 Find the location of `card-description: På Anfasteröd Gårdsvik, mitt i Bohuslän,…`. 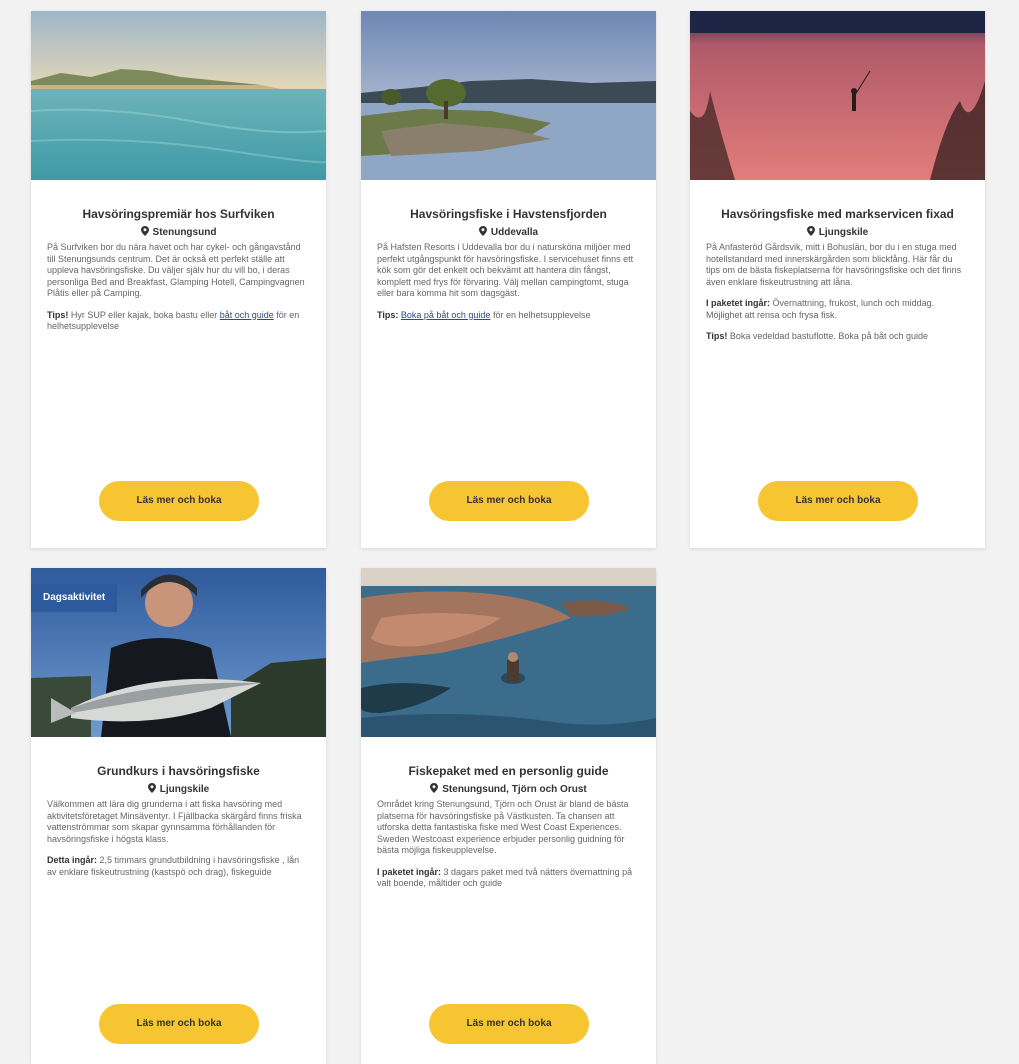

card-description: På Anfasteröd Gårdsvik, mitt i Bohuslän,… is located at coordinates (834, 264).